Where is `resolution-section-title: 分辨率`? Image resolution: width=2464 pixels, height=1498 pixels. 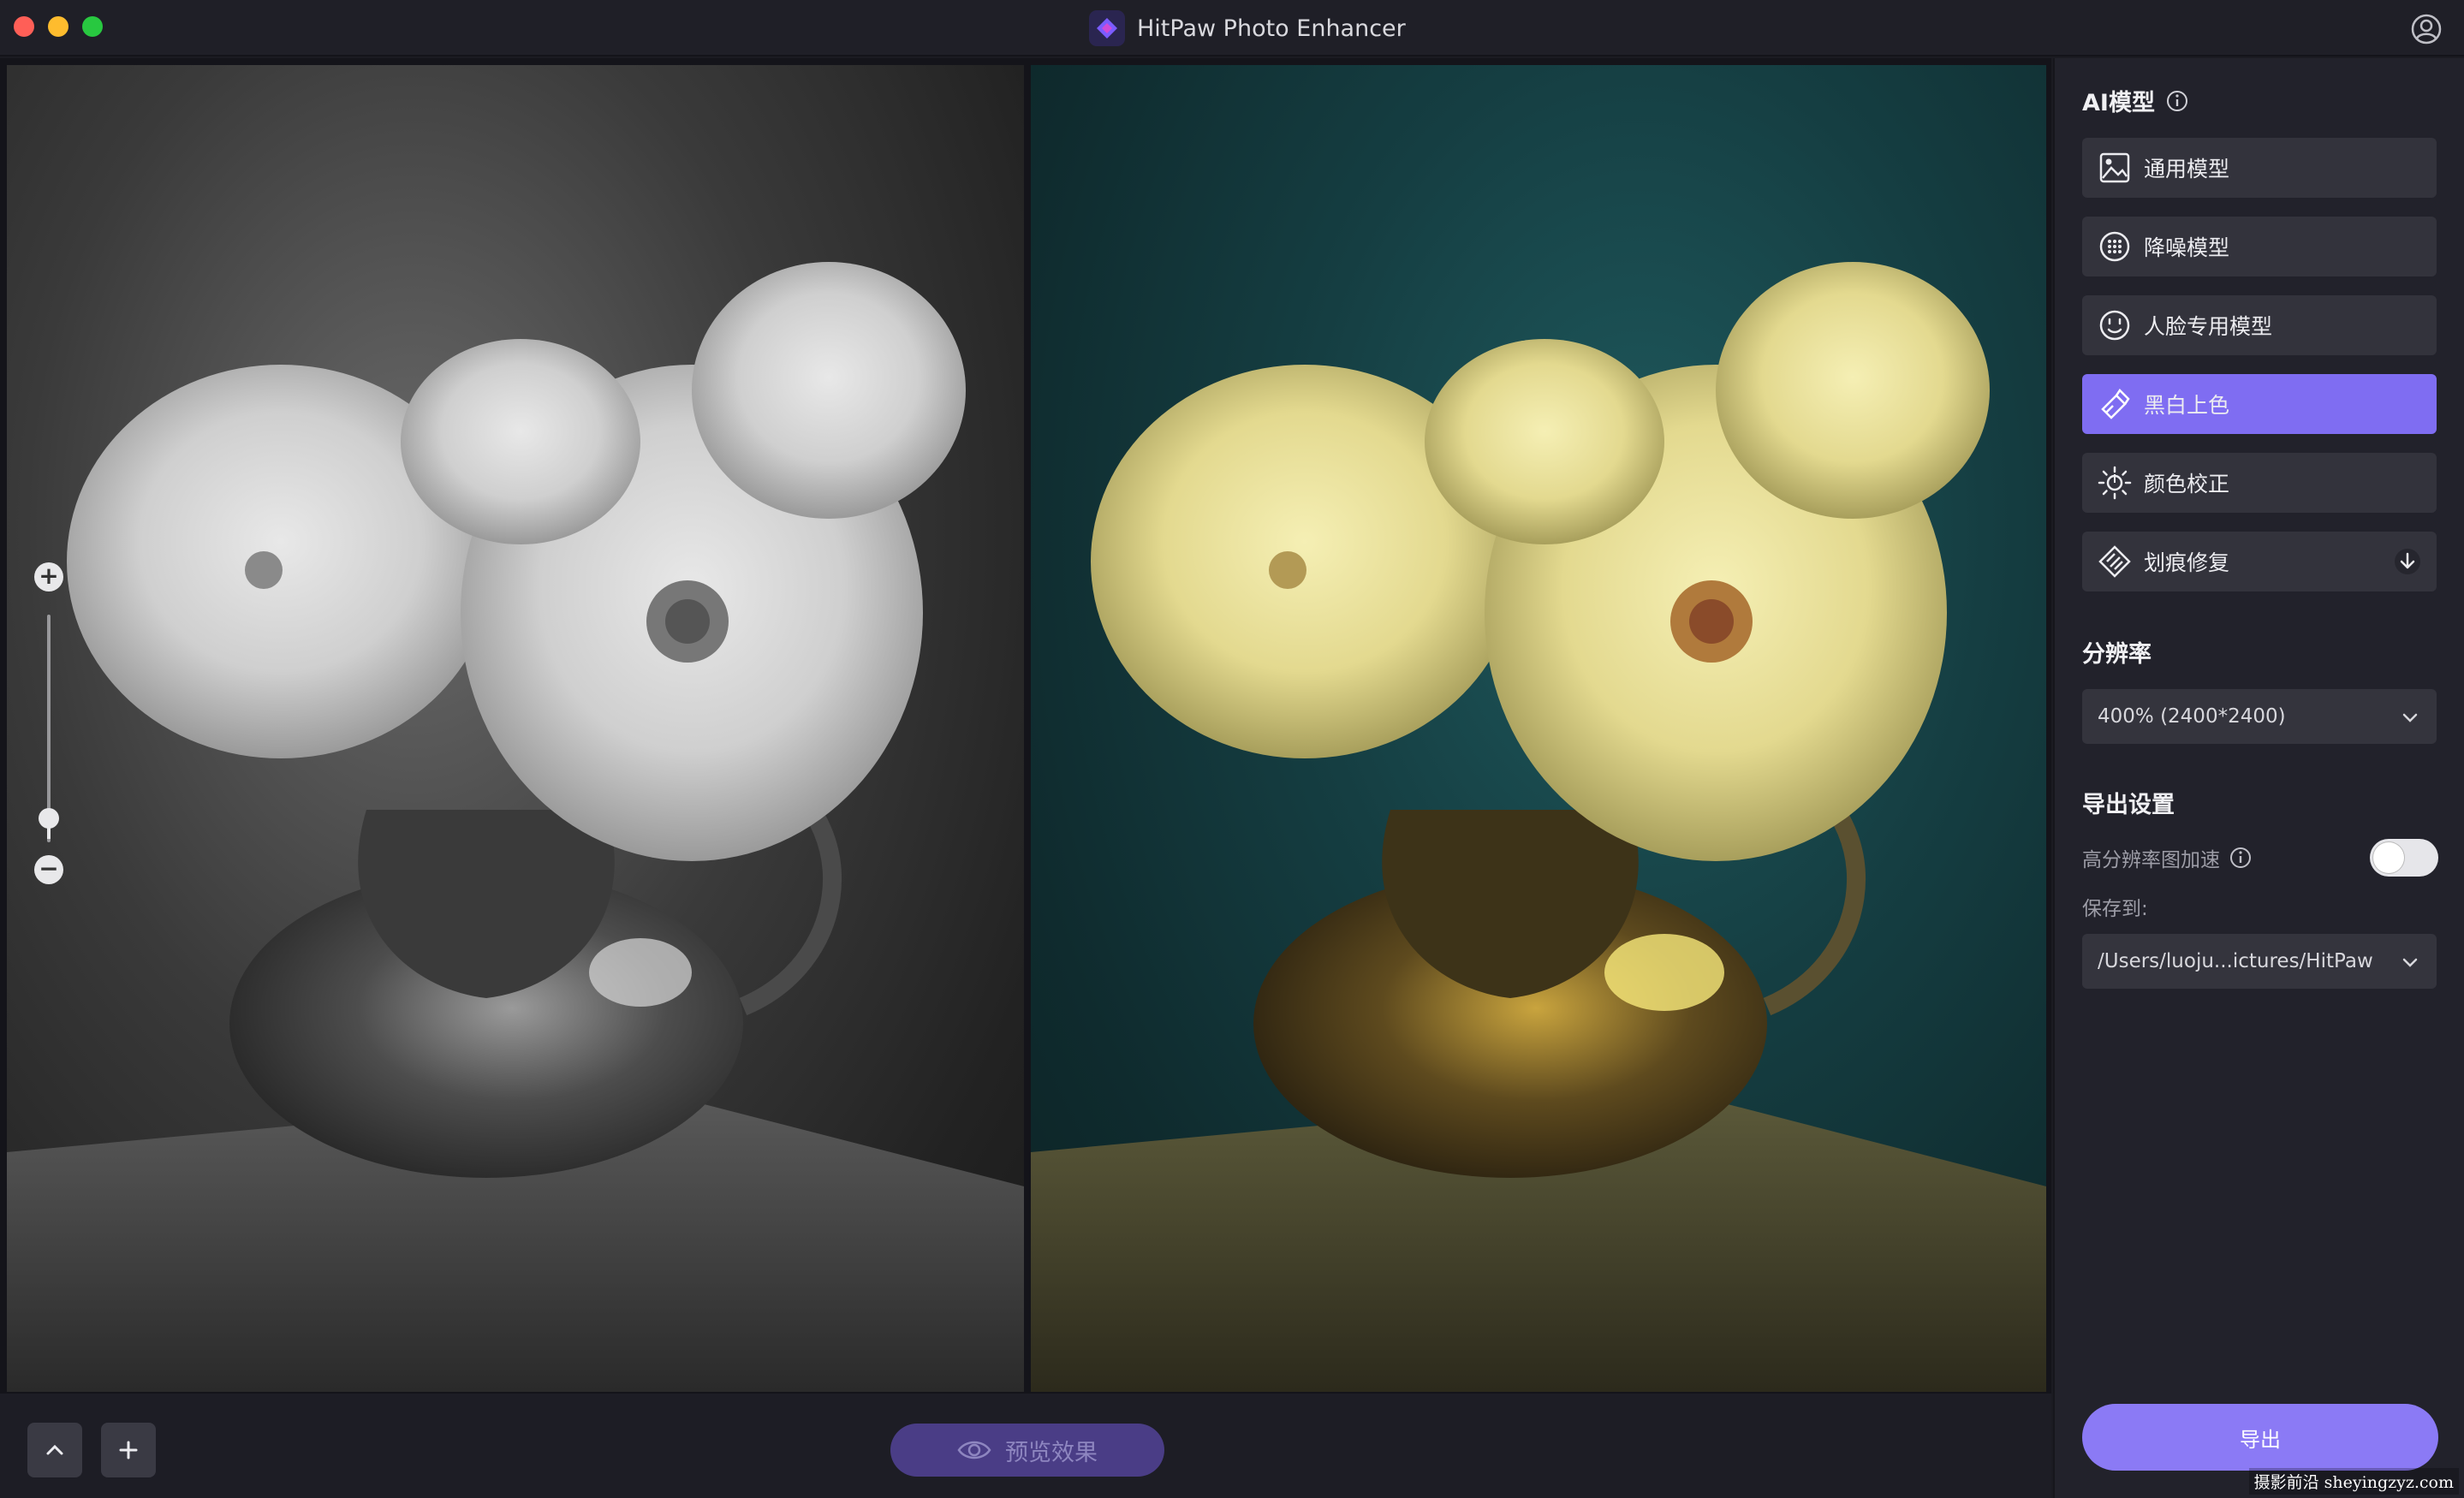
resolution-section-title: 分辨率 is located at coordinates (2117, 652).